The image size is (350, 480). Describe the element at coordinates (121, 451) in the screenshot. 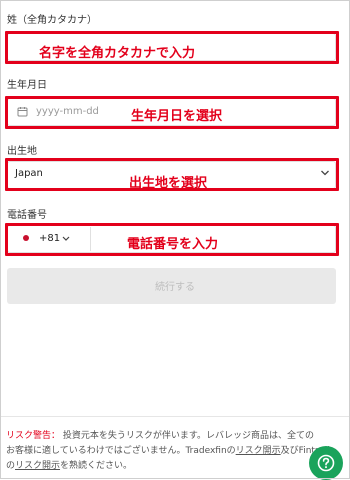

I see `risk-warning-text-2: お客様に適しているわけではございません。Tradexfinの` at that location.